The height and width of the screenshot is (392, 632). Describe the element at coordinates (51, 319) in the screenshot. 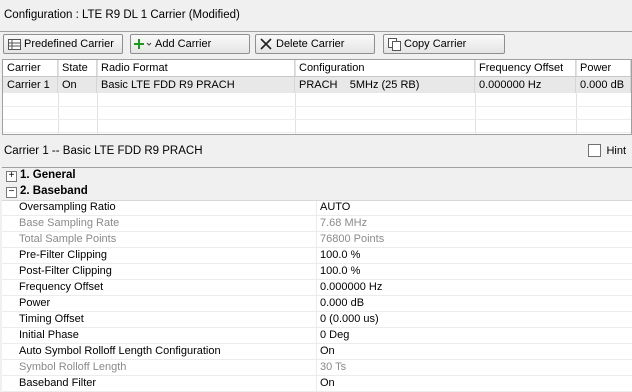

I see `property-name: Timing Offset` at that location.